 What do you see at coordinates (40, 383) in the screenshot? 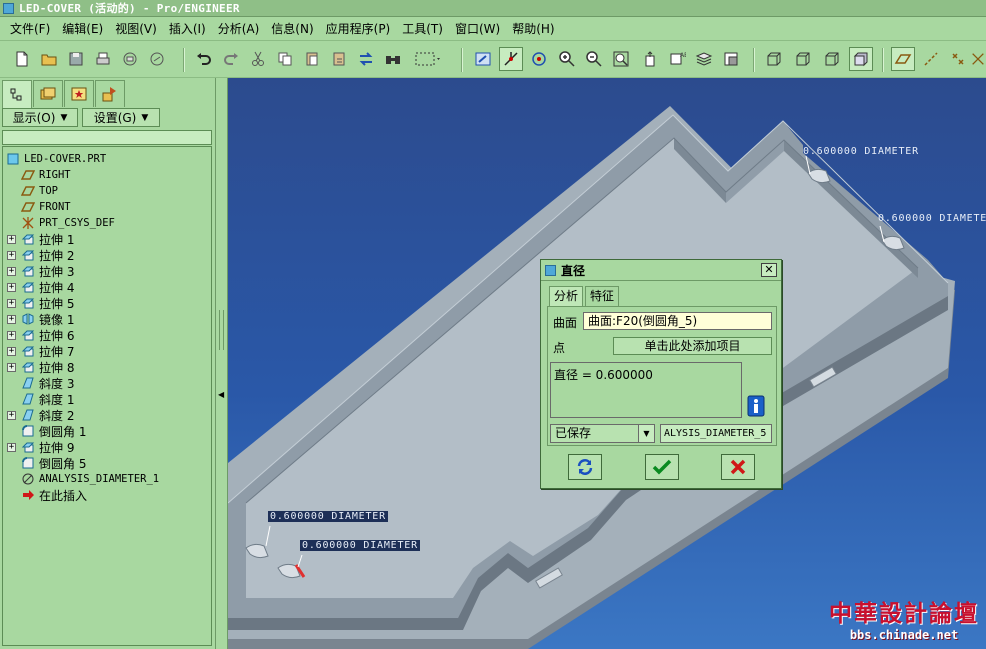
I see `tree-item: 斜度 3` at bounding box center [40, 383].